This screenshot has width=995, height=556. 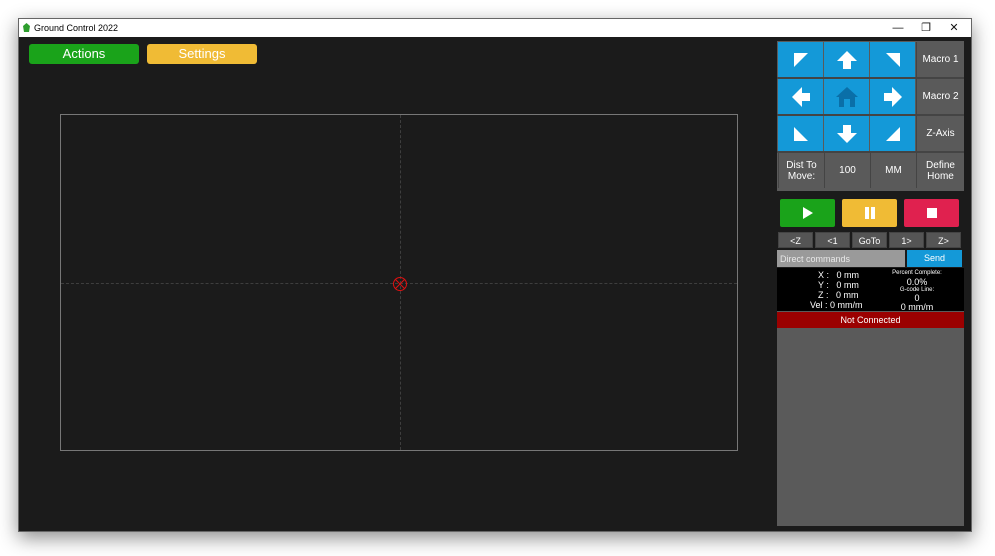 What do you see at coordinates (943, 240) in the screenshot?
I see `z-forward-button: Z>` at bounding box center [943, 240].